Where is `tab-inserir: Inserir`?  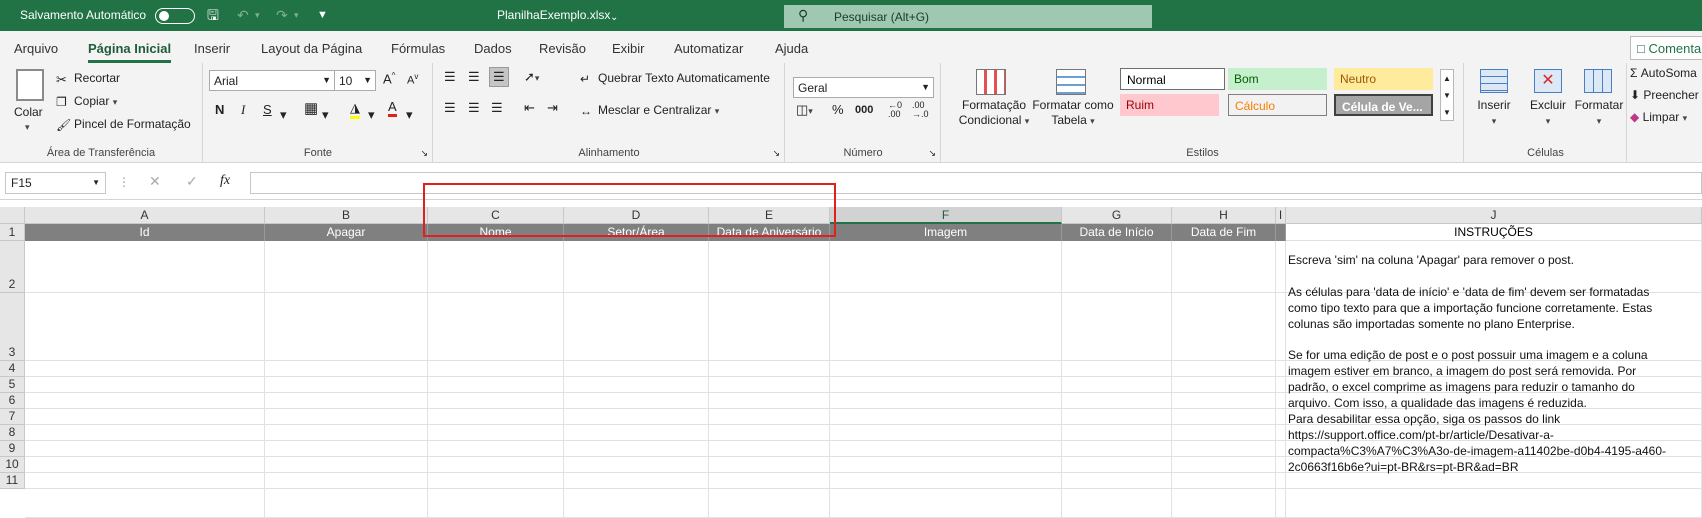 tab-inserir: Inserir is located at coordinates (212, 48).